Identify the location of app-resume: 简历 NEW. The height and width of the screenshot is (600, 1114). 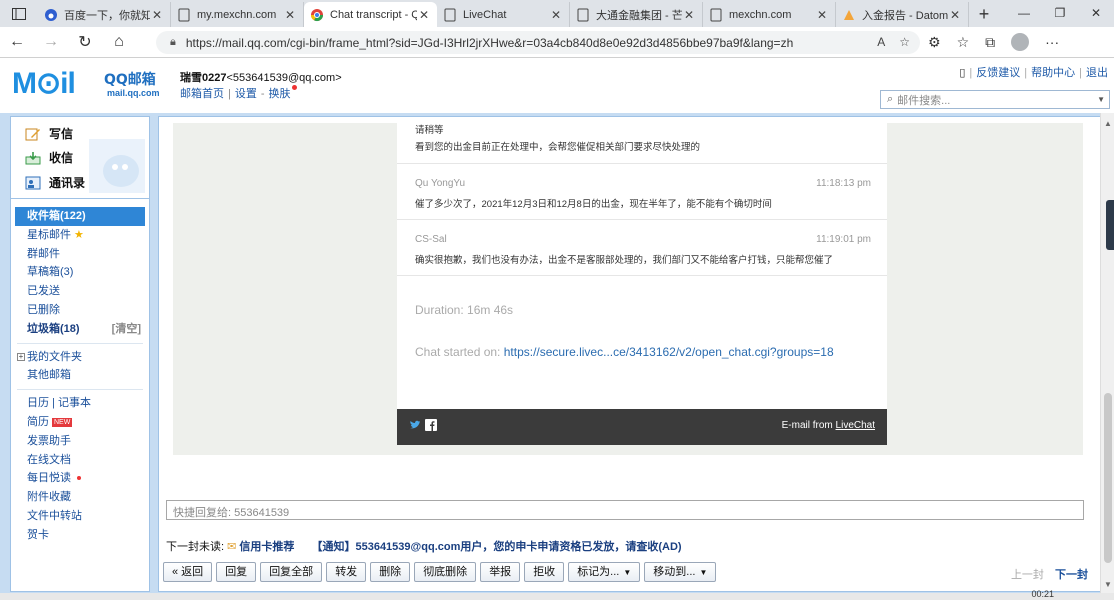
(80, 422).